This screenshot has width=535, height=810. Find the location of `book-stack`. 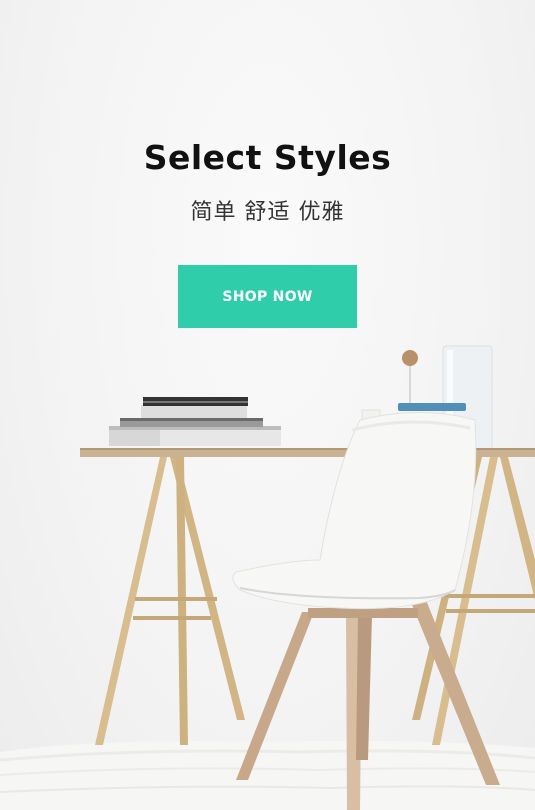

book-stack is located at coordinates (195, 421).